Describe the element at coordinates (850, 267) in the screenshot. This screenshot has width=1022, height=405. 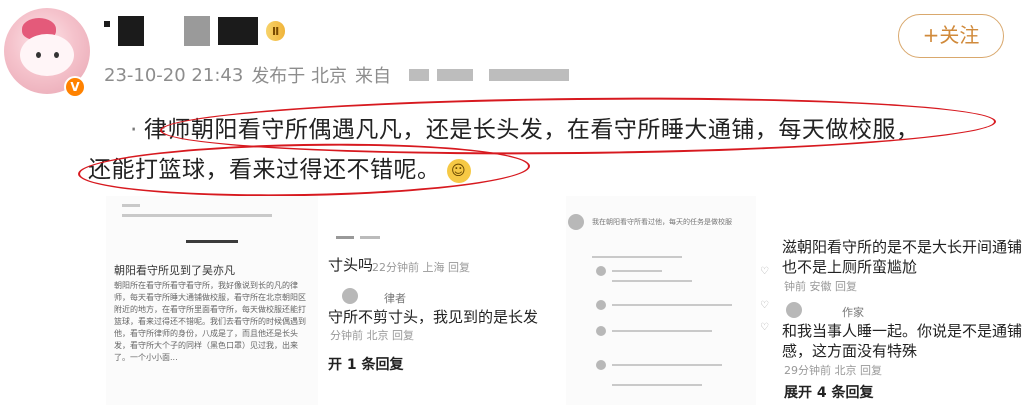
I see `comment-text-continued: 也不是上厕所蛮尴尬` at that location.